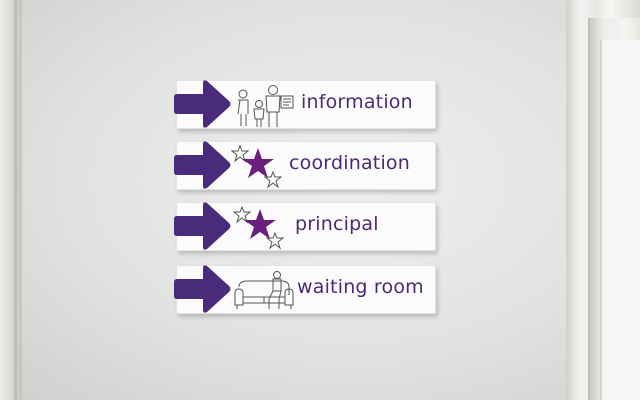 The height and width of the screenshot is (400, 640). What do you see at coordinates (349, 163) in the screenshot?
I see `sign-label: coordination` at bounding box center [349, 163].